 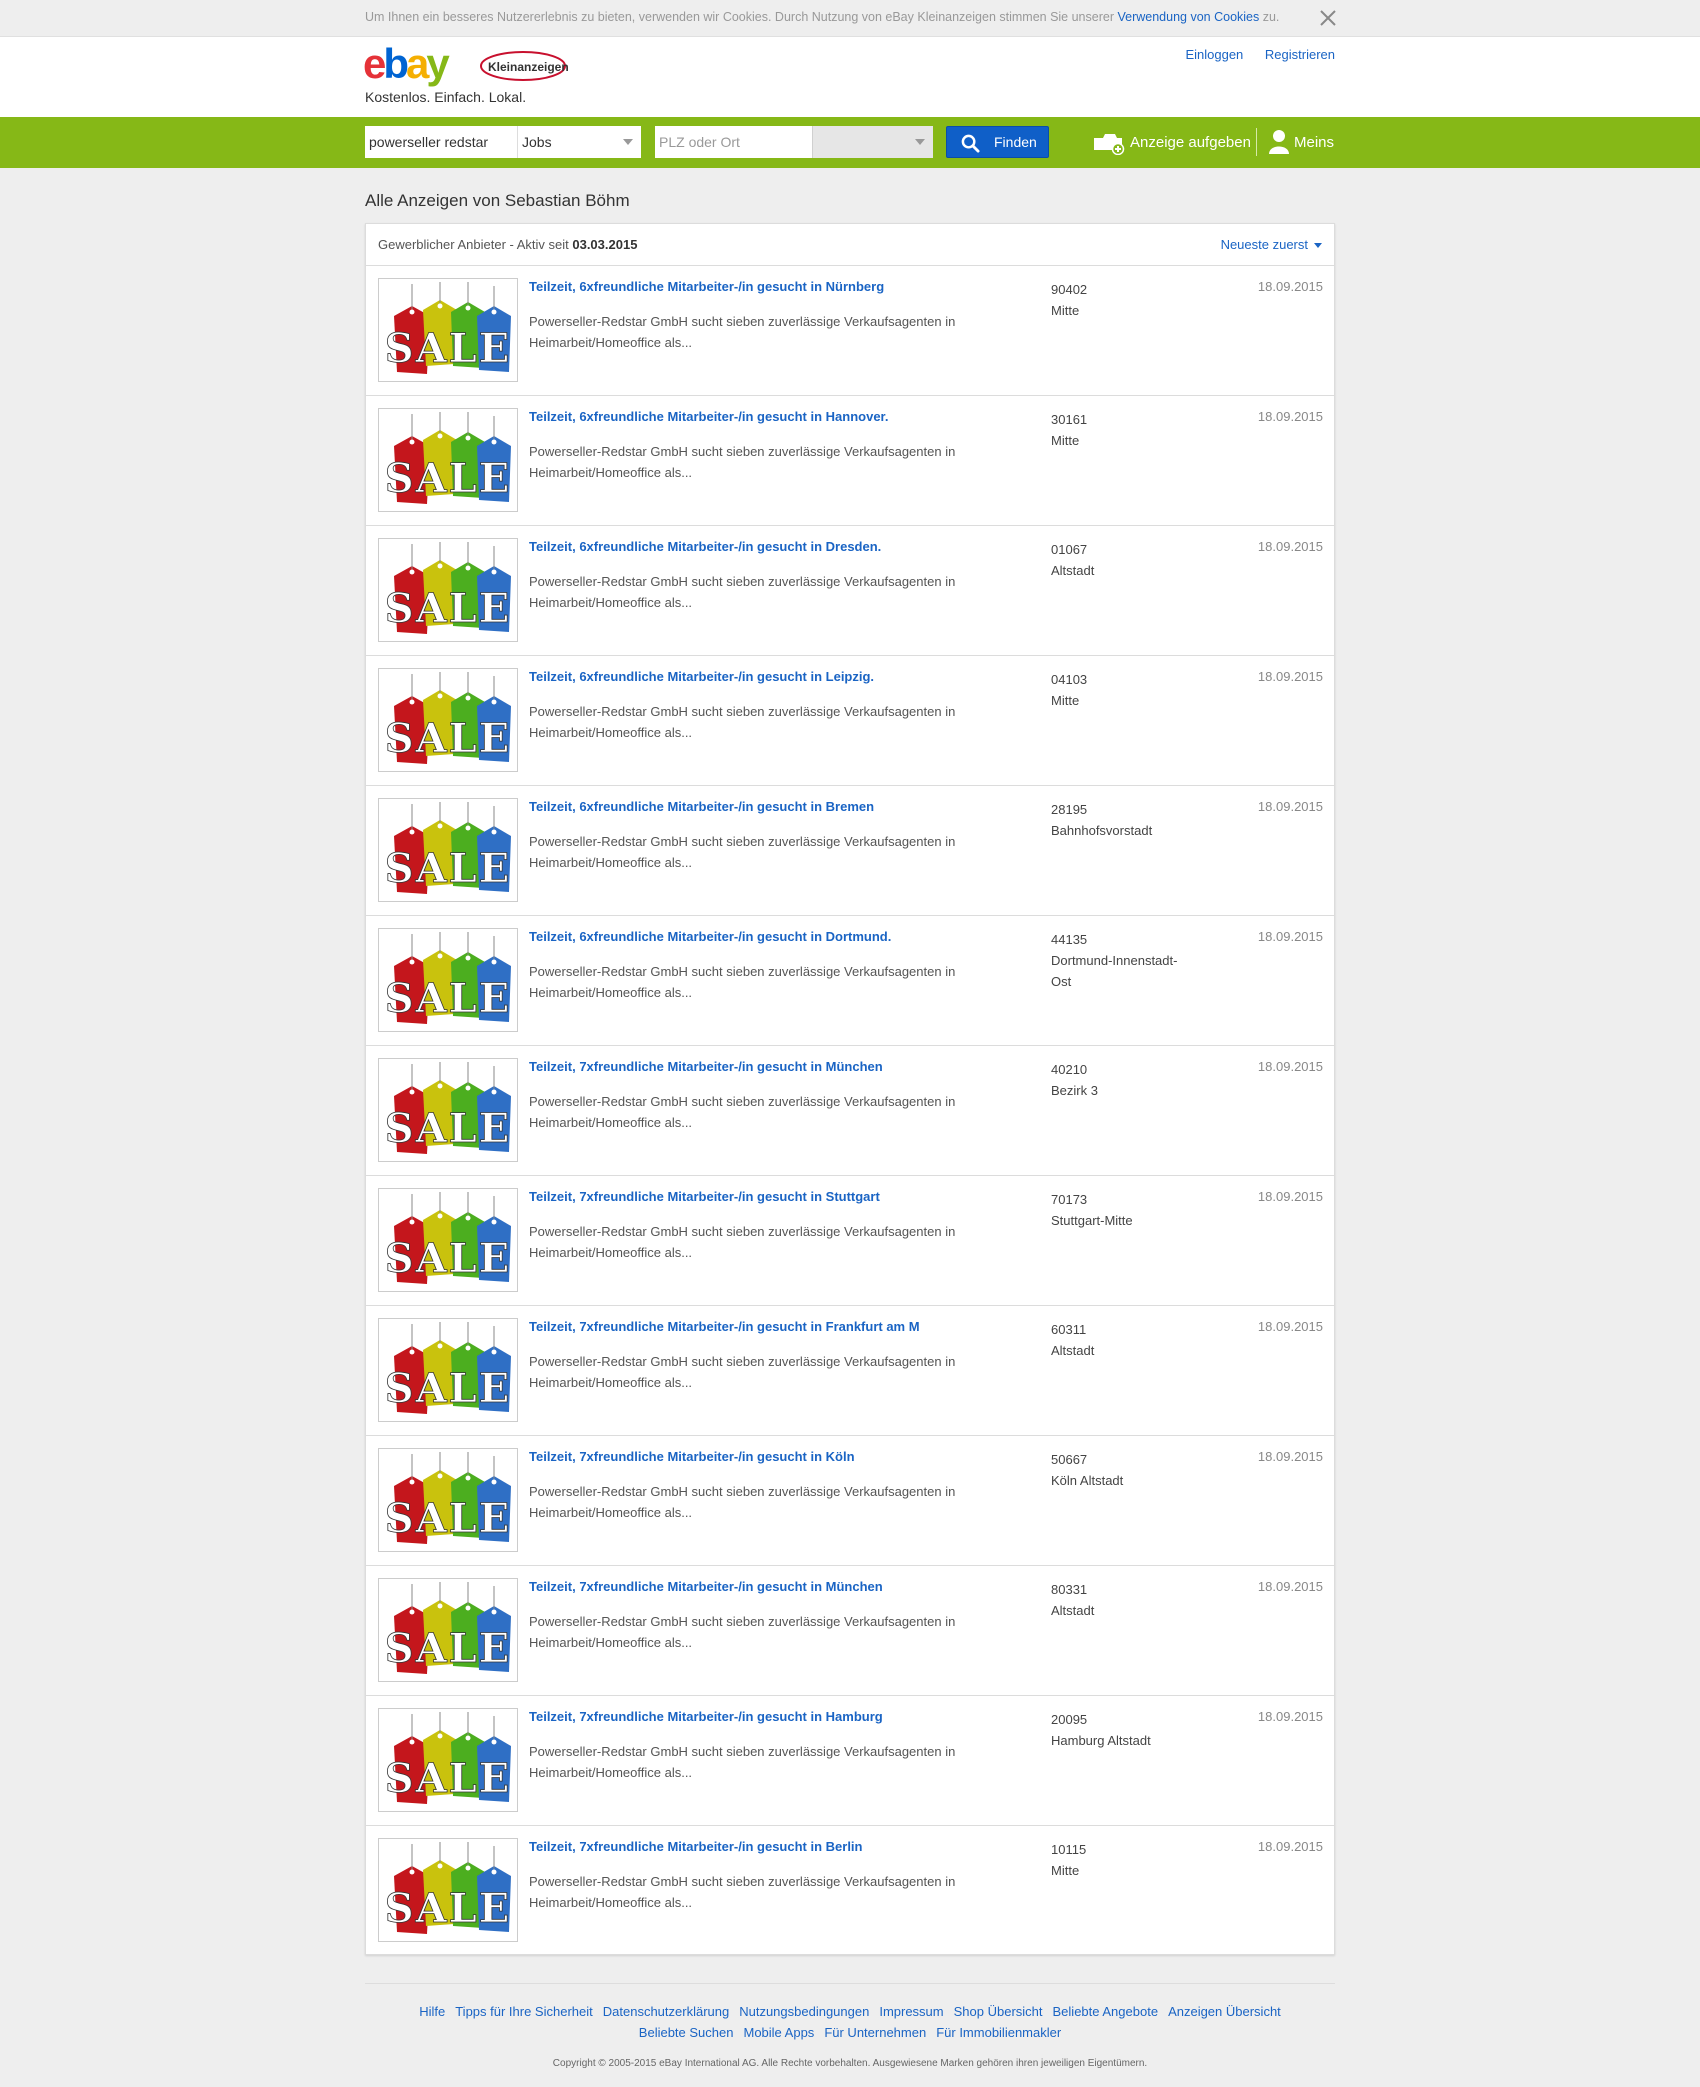 I want to click on nav-divider, so click(x=1256, y=142).